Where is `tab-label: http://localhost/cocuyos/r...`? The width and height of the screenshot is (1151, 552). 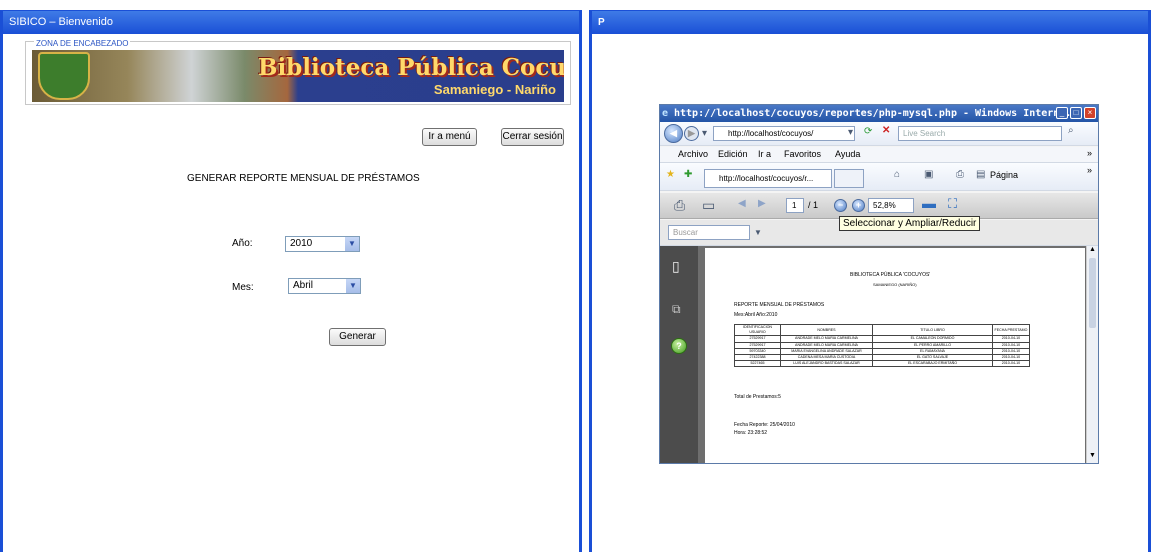 tab-label: http://localhost/cocuyos/r... is located at coordinates (766, 178).